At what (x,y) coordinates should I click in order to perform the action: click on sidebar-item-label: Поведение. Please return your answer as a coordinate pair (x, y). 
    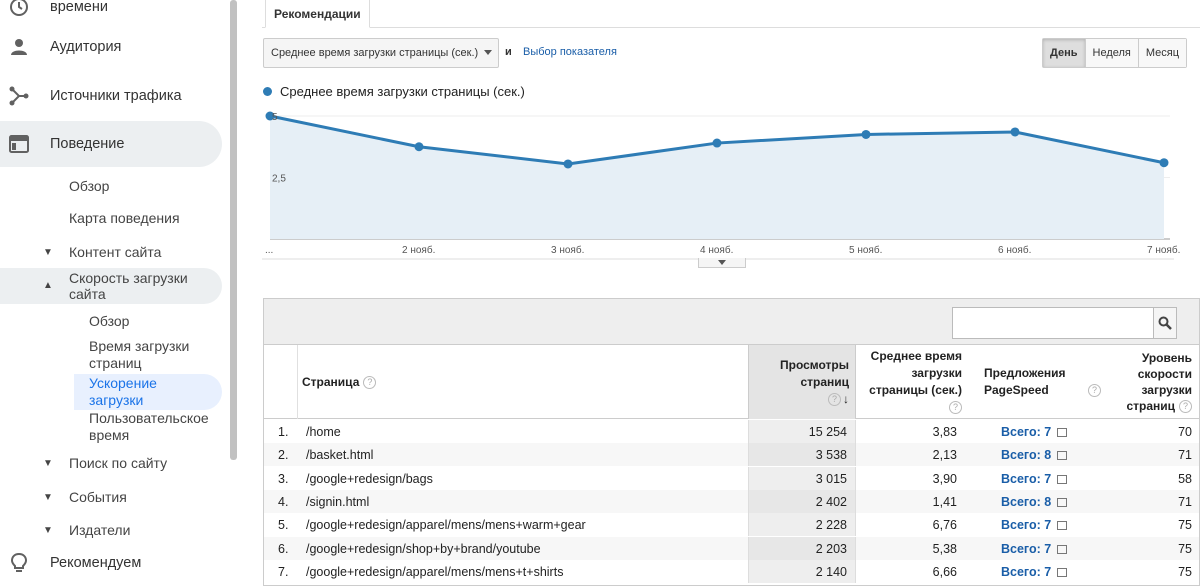
    Looking at the image, I should click on (87, 144).